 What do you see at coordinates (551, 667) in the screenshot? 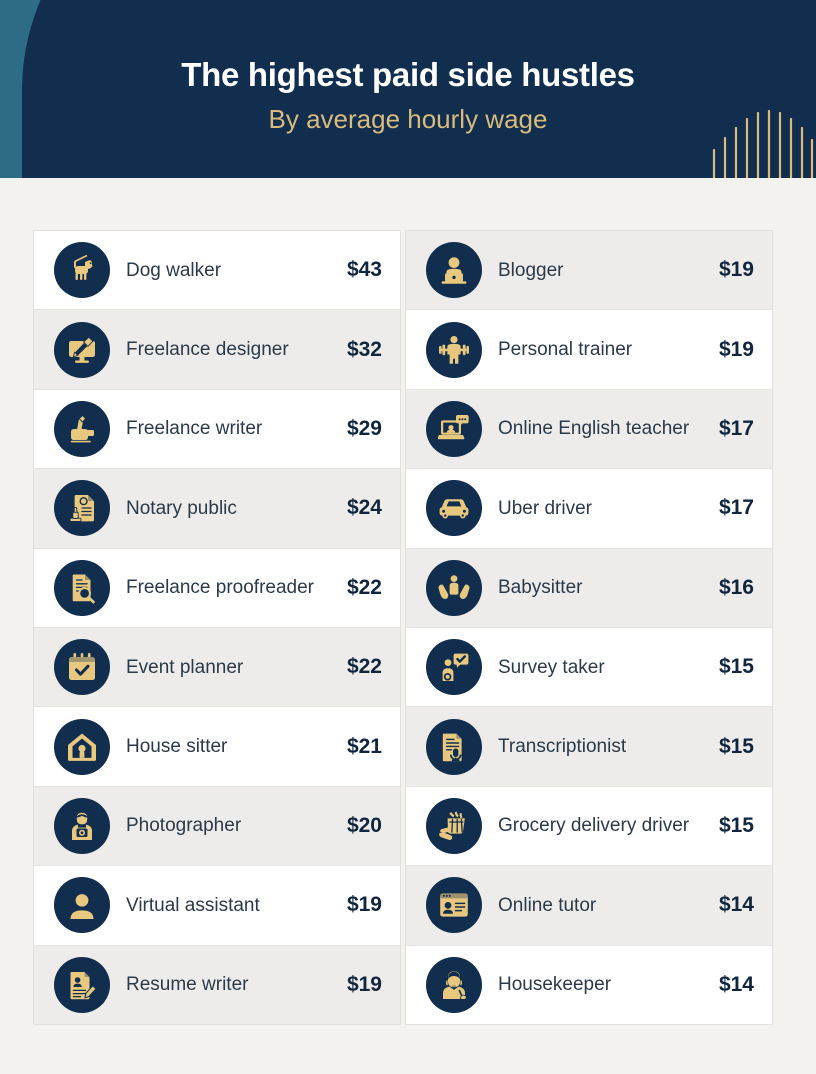
I see `job-title-label: Survey taker` at bounding box center [551, 667].